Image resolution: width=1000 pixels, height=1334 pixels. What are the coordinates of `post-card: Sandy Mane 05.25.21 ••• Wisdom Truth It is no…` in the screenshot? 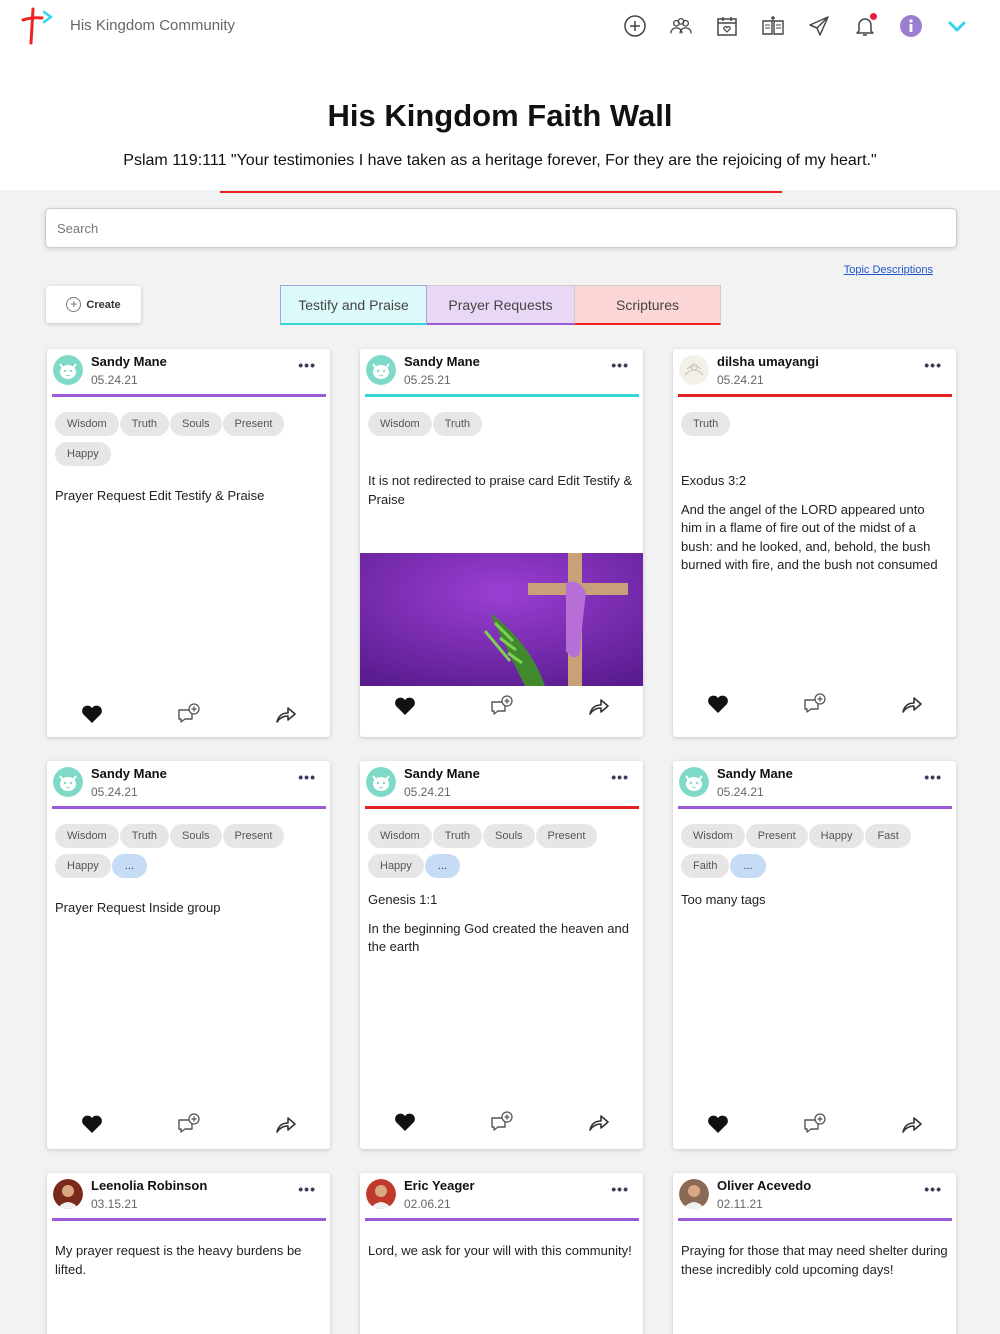 It's located at (501, 543).